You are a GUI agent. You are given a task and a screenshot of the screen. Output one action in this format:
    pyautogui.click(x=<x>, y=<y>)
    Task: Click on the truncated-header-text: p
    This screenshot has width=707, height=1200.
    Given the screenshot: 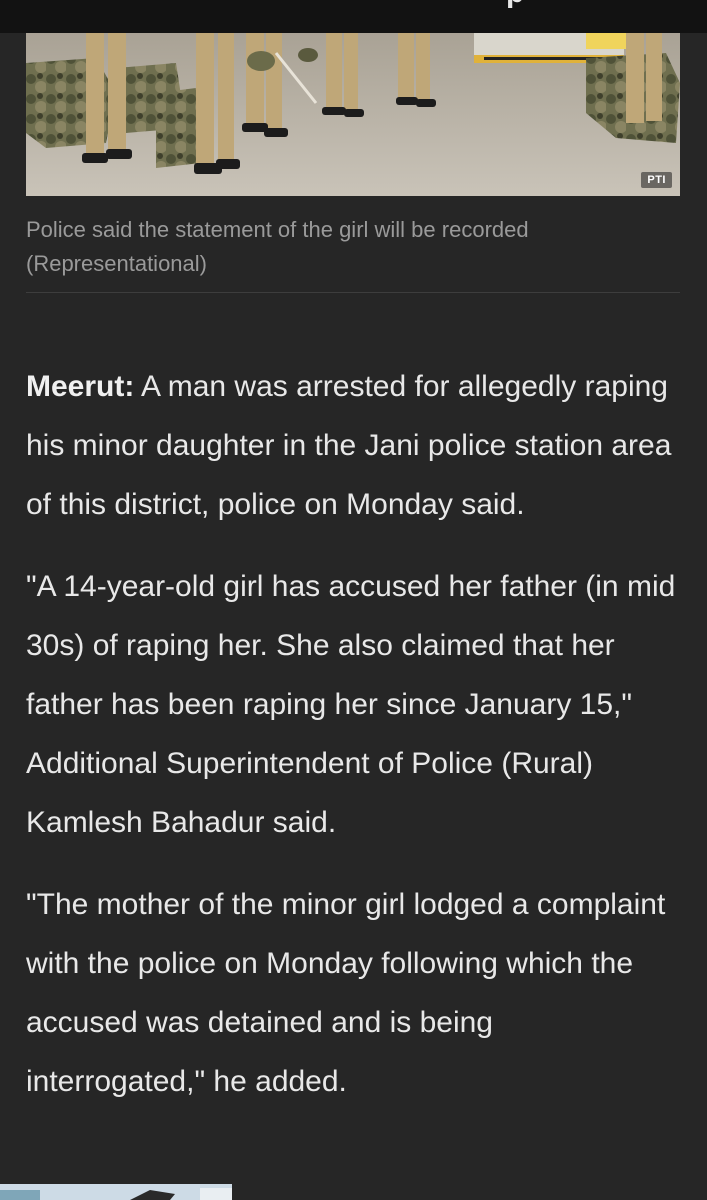 What is the action you would take?
    pyautogui.click(x=515, y=4)
    